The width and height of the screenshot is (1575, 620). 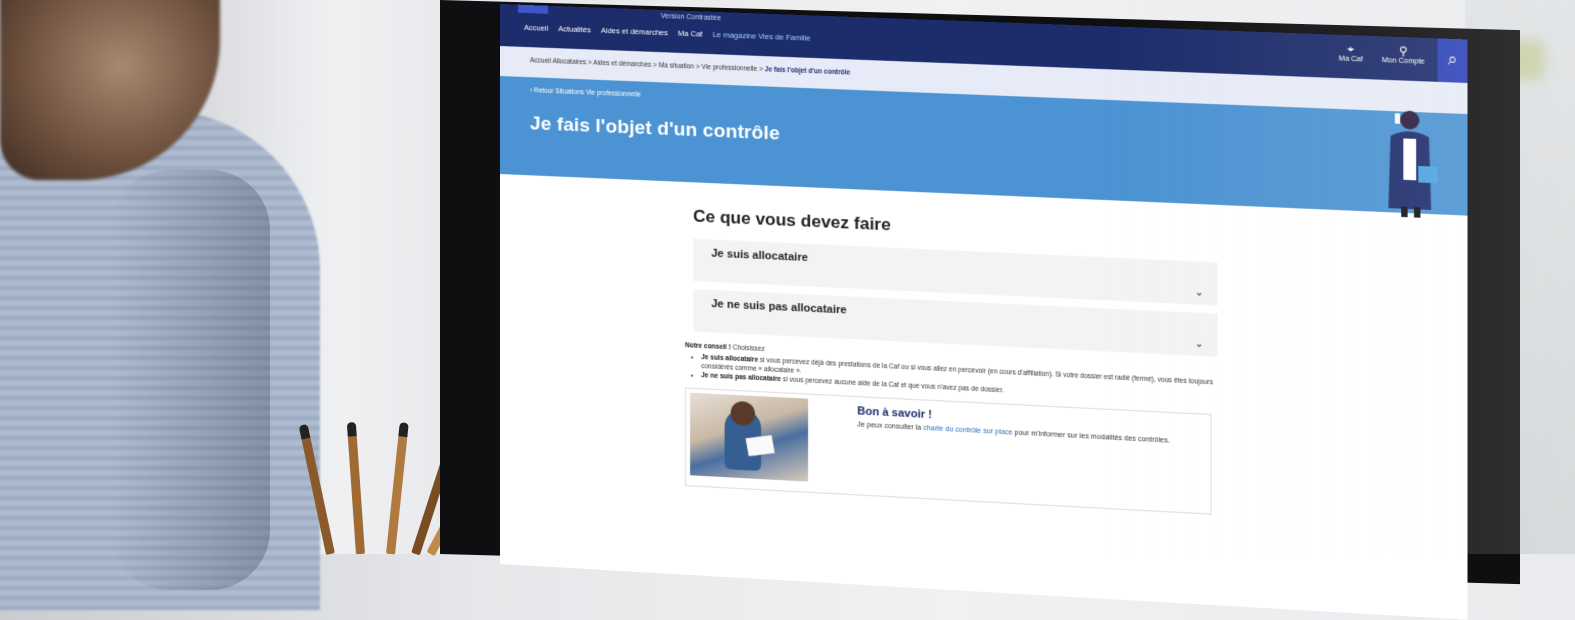 What do you see at coordinates (190, 380) in the screenshot?
I see `person-shade` at bounding box center [190, 380].